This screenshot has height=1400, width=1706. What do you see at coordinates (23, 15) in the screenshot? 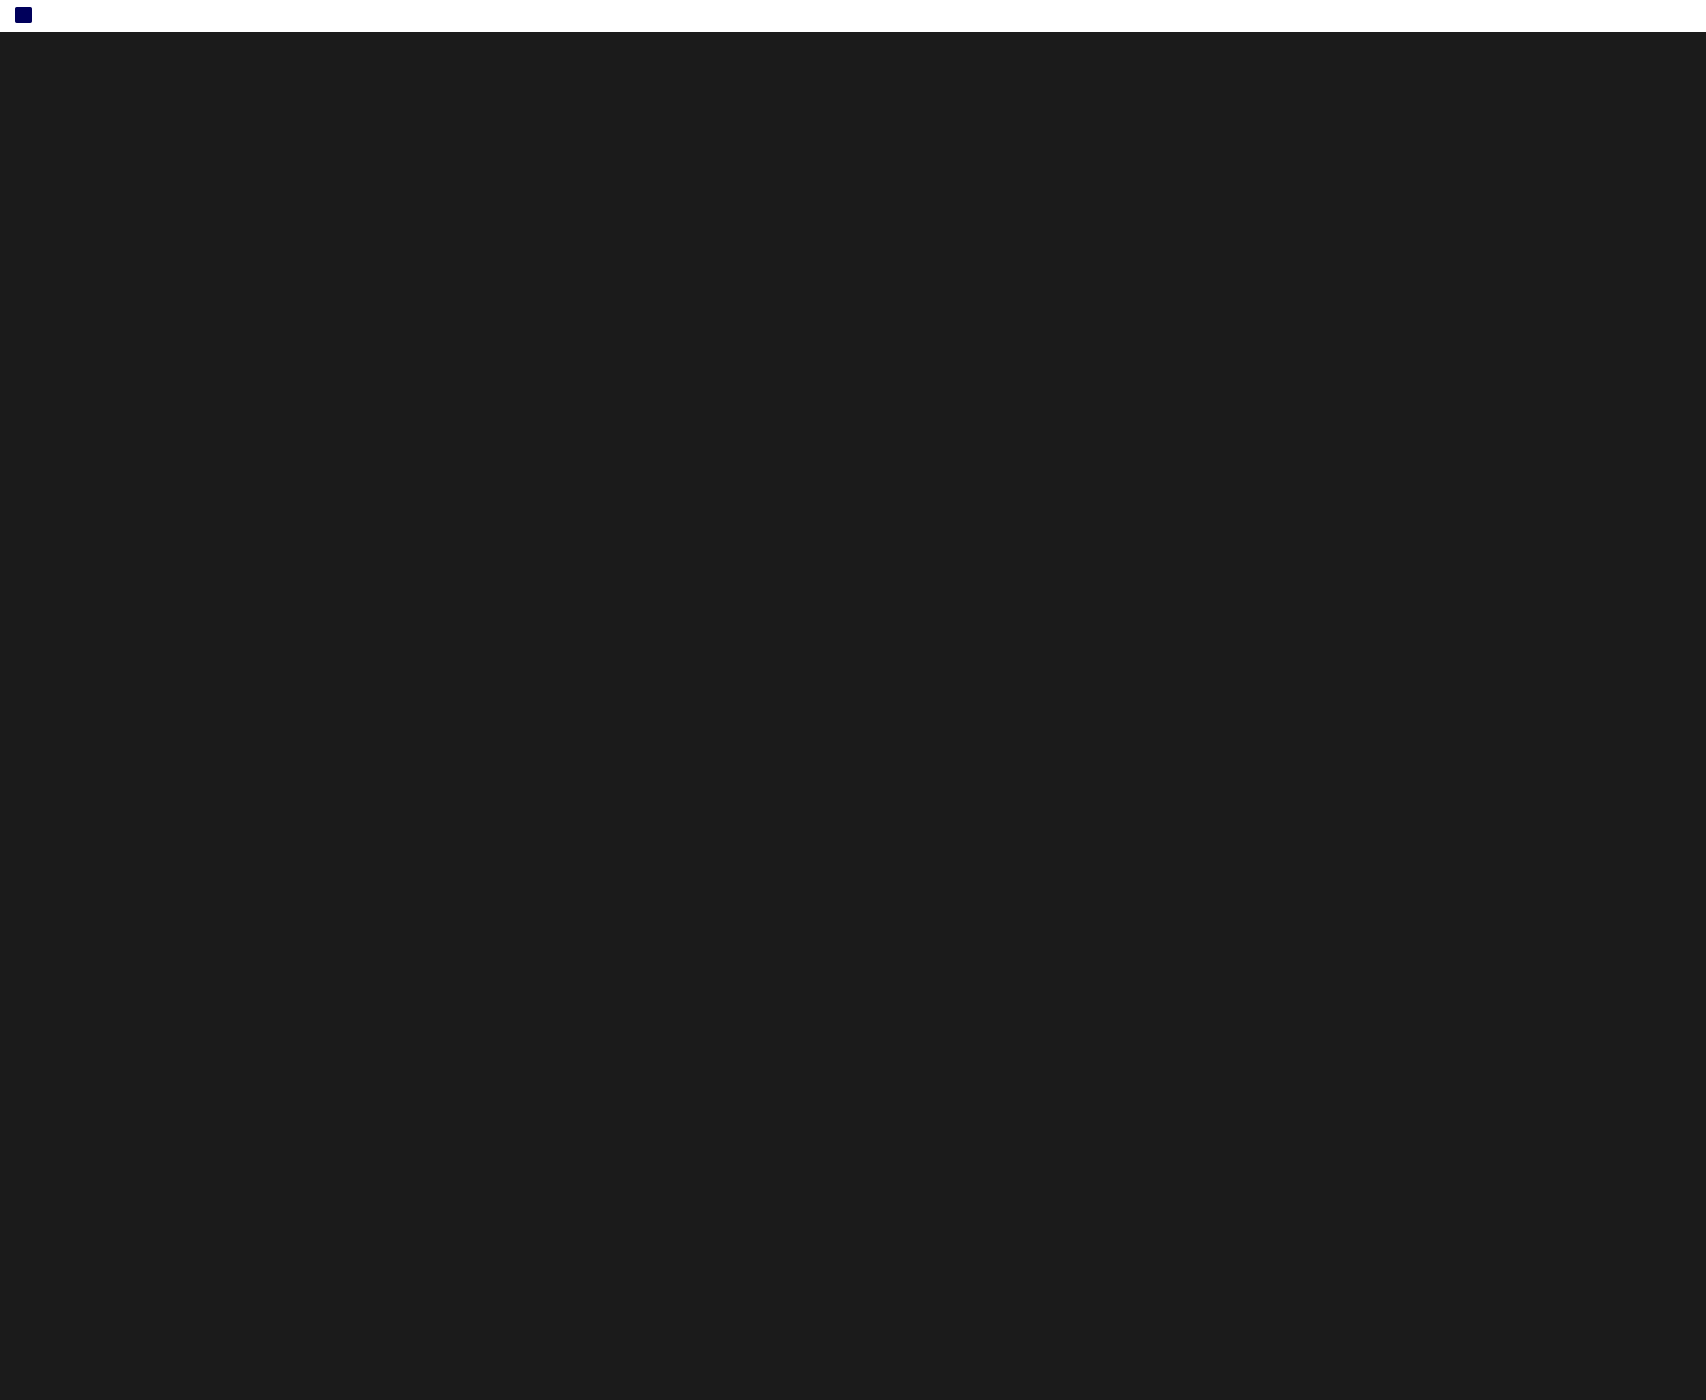
I see `app-logo` at bounding box center [23, 15].